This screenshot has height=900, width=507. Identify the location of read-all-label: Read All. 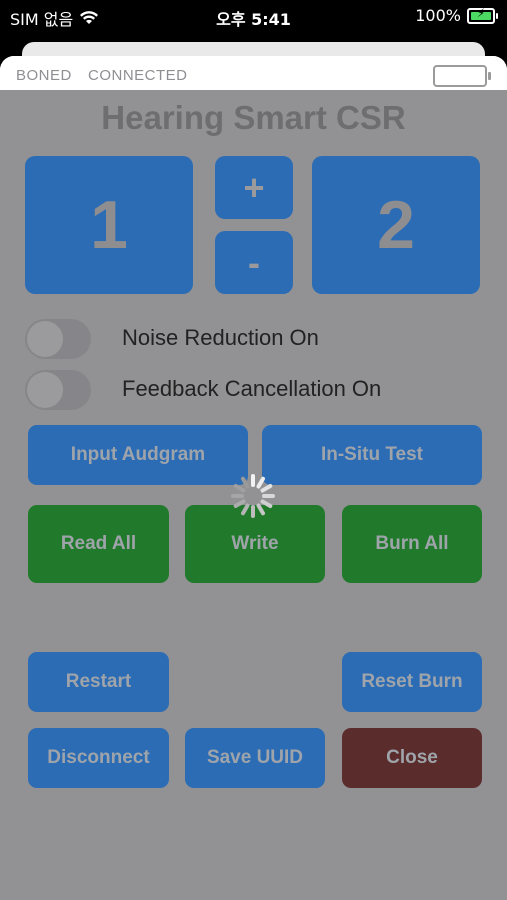
(98, 543).